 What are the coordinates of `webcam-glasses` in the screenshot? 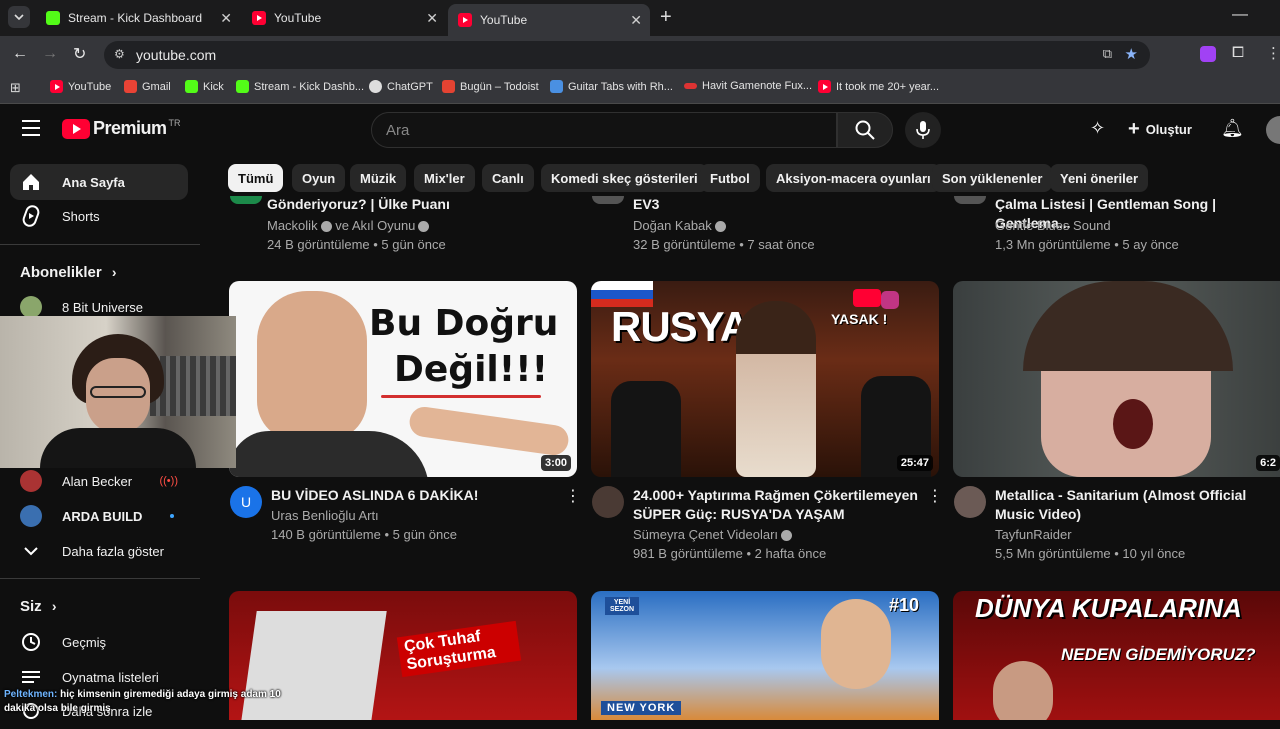 It's located at (118, 392).